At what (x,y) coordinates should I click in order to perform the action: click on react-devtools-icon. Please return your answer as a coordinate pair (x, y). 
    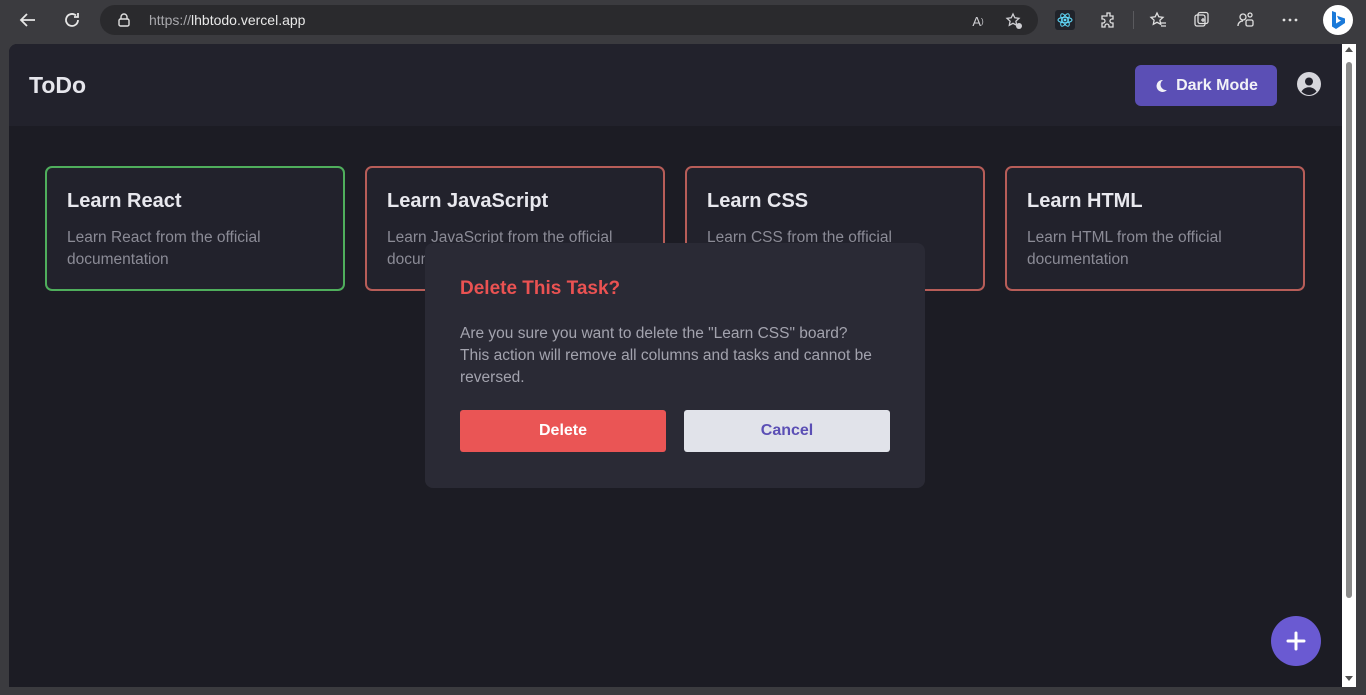
    Looking at the image, I should click on (1065, 20).